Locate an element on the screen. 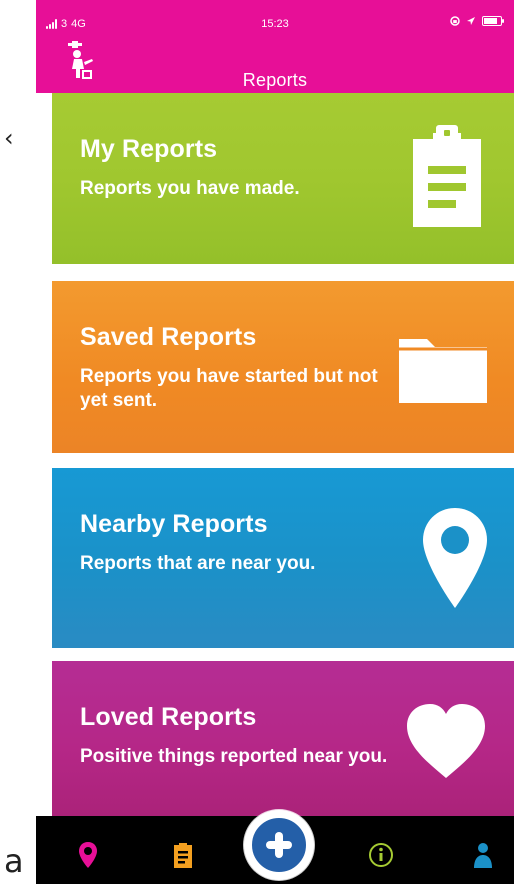 Image resolution: width=514 pixels, height=884 pixels. network-label: 4G is located at coordinates (78, 24).